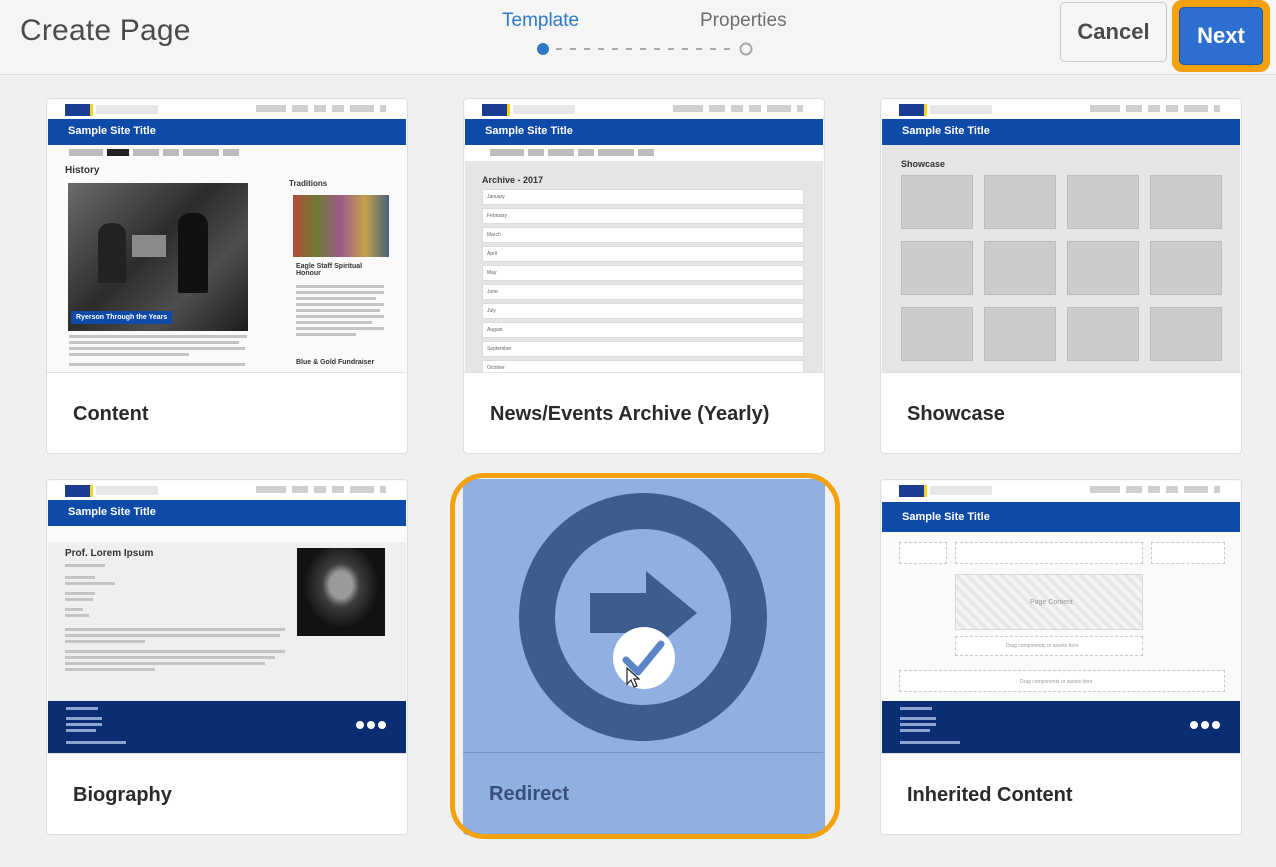 The image size is (1276, 867). What do you see at coordinates (643, 273) in the screenshot?
I see `archive-row: May` at bounding box center [643, 273].